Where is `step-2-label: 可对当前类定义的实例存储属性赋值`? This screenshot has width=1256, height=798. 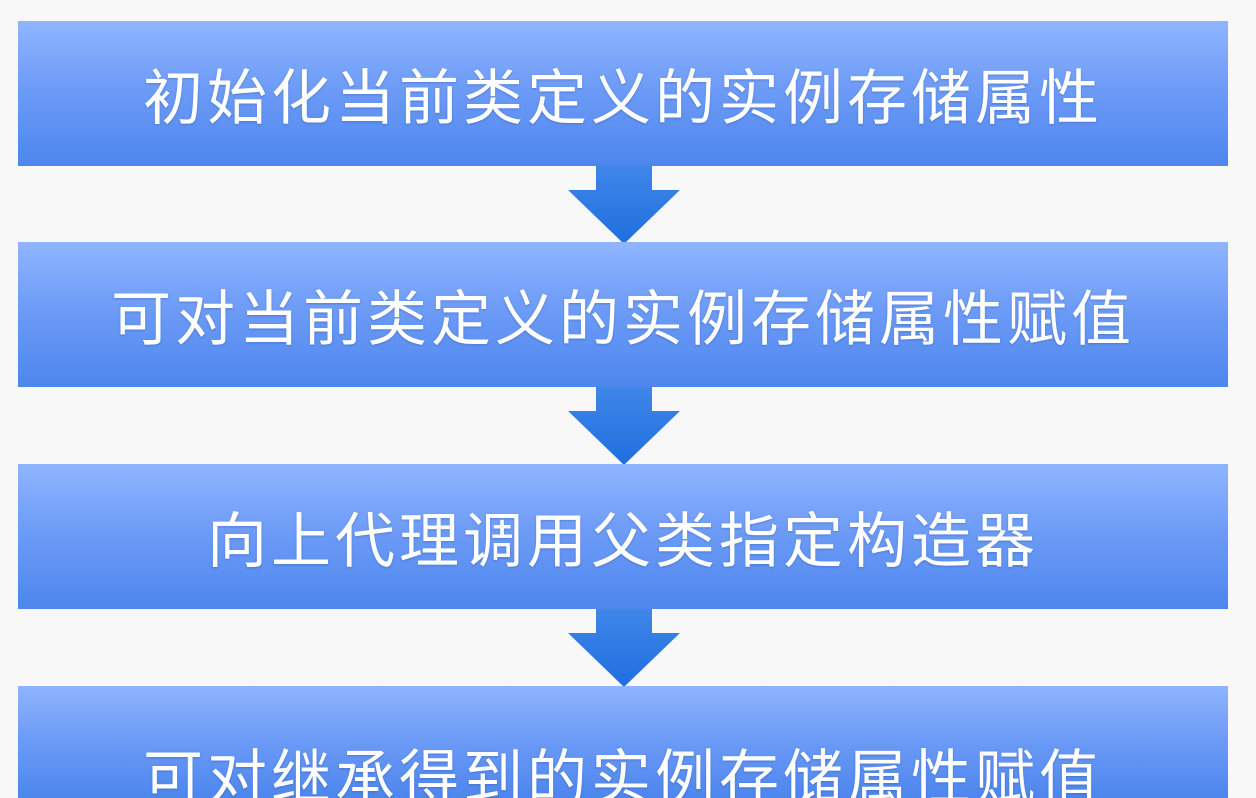 step-2-label: 可对当前类定义的实例存储属性赋值 is located at coordinates (623, 320).